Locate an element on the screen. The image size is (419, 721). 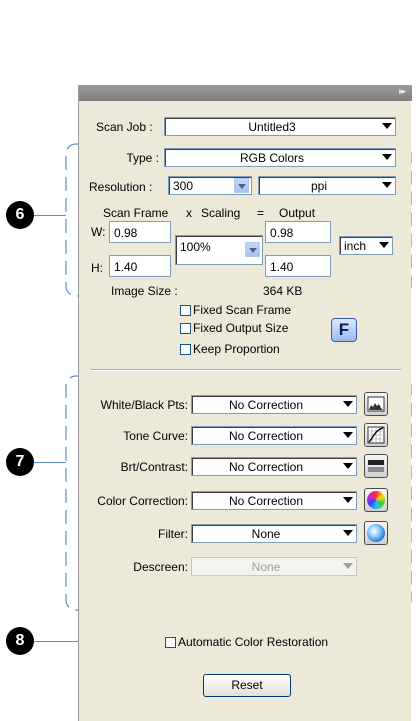
output-height-field: 1.40 is located at coordinates (298, 266).